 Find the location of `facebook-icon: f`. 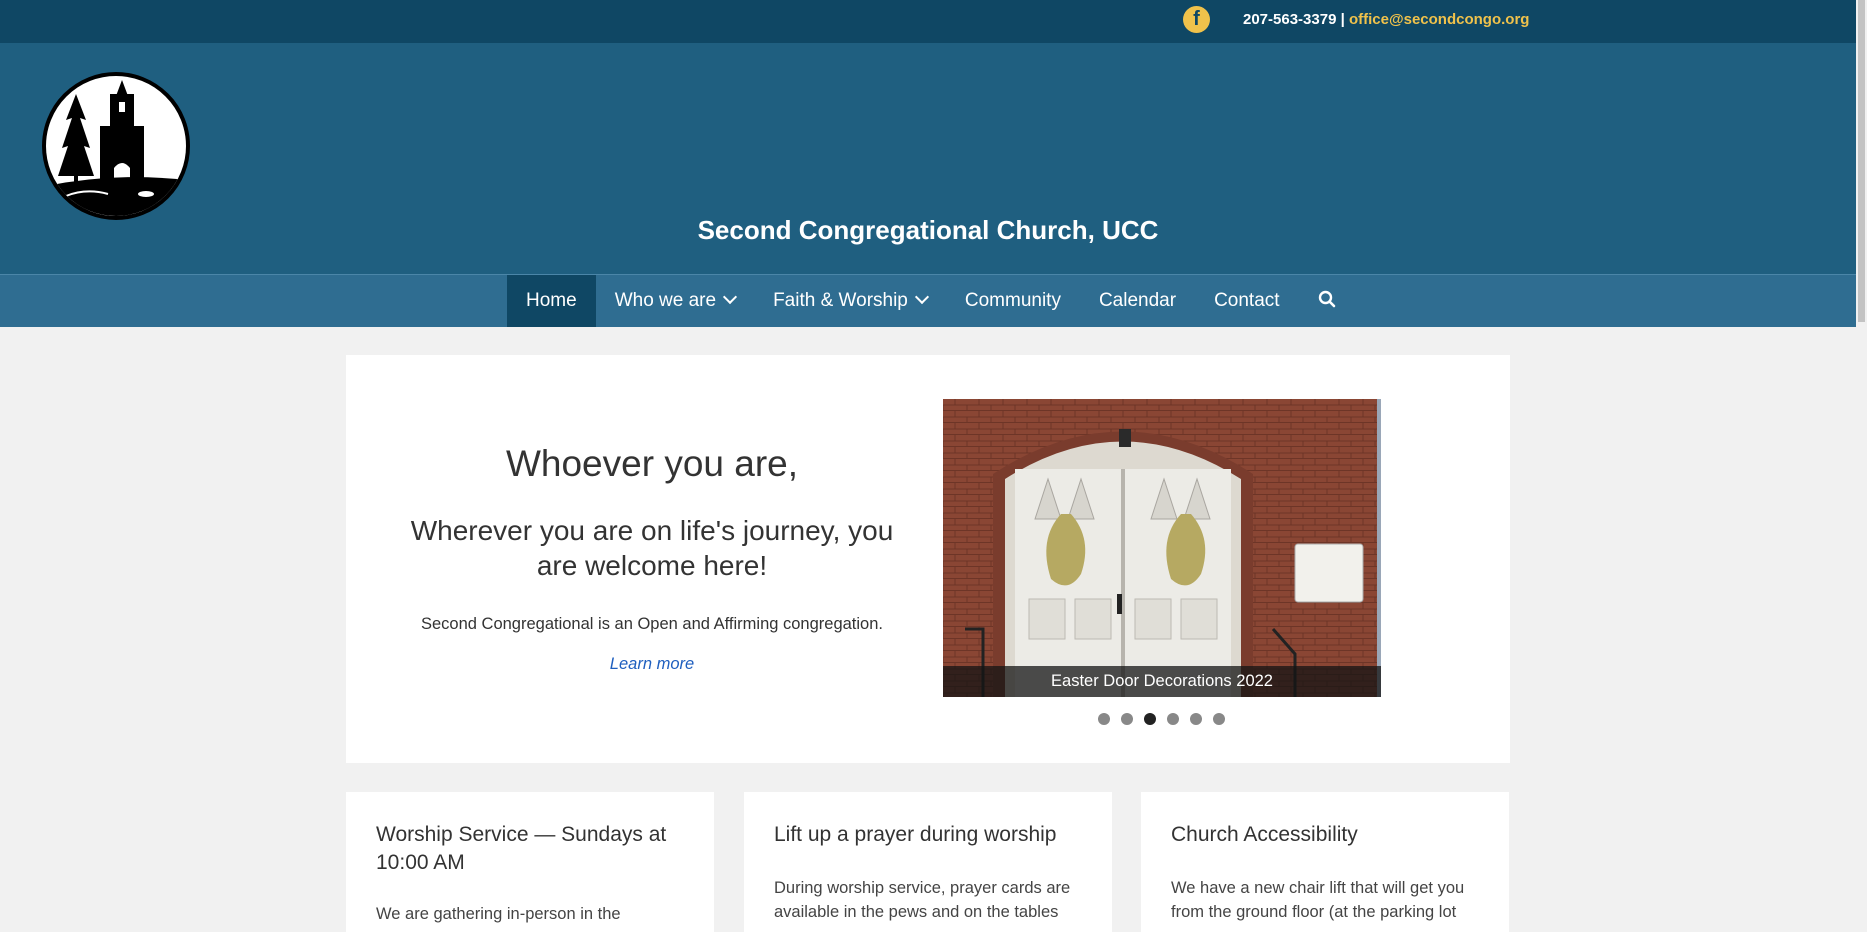

facebook-icon: f is located at coordinates (1196, 19).